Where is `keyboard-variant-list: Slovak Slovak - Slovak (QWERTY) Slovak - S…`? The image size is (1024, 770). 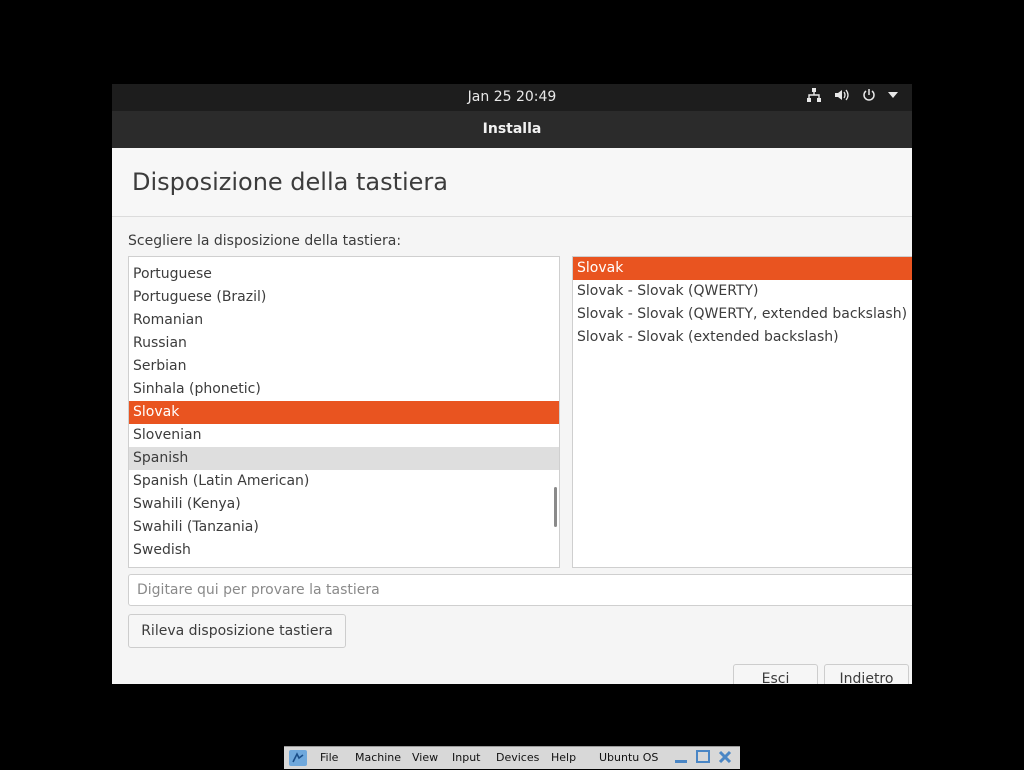
keyboard-variant-list: Slovak Slovak - Slovak (QWERTY) Slovak - S… is located at coordinates (742, 412).